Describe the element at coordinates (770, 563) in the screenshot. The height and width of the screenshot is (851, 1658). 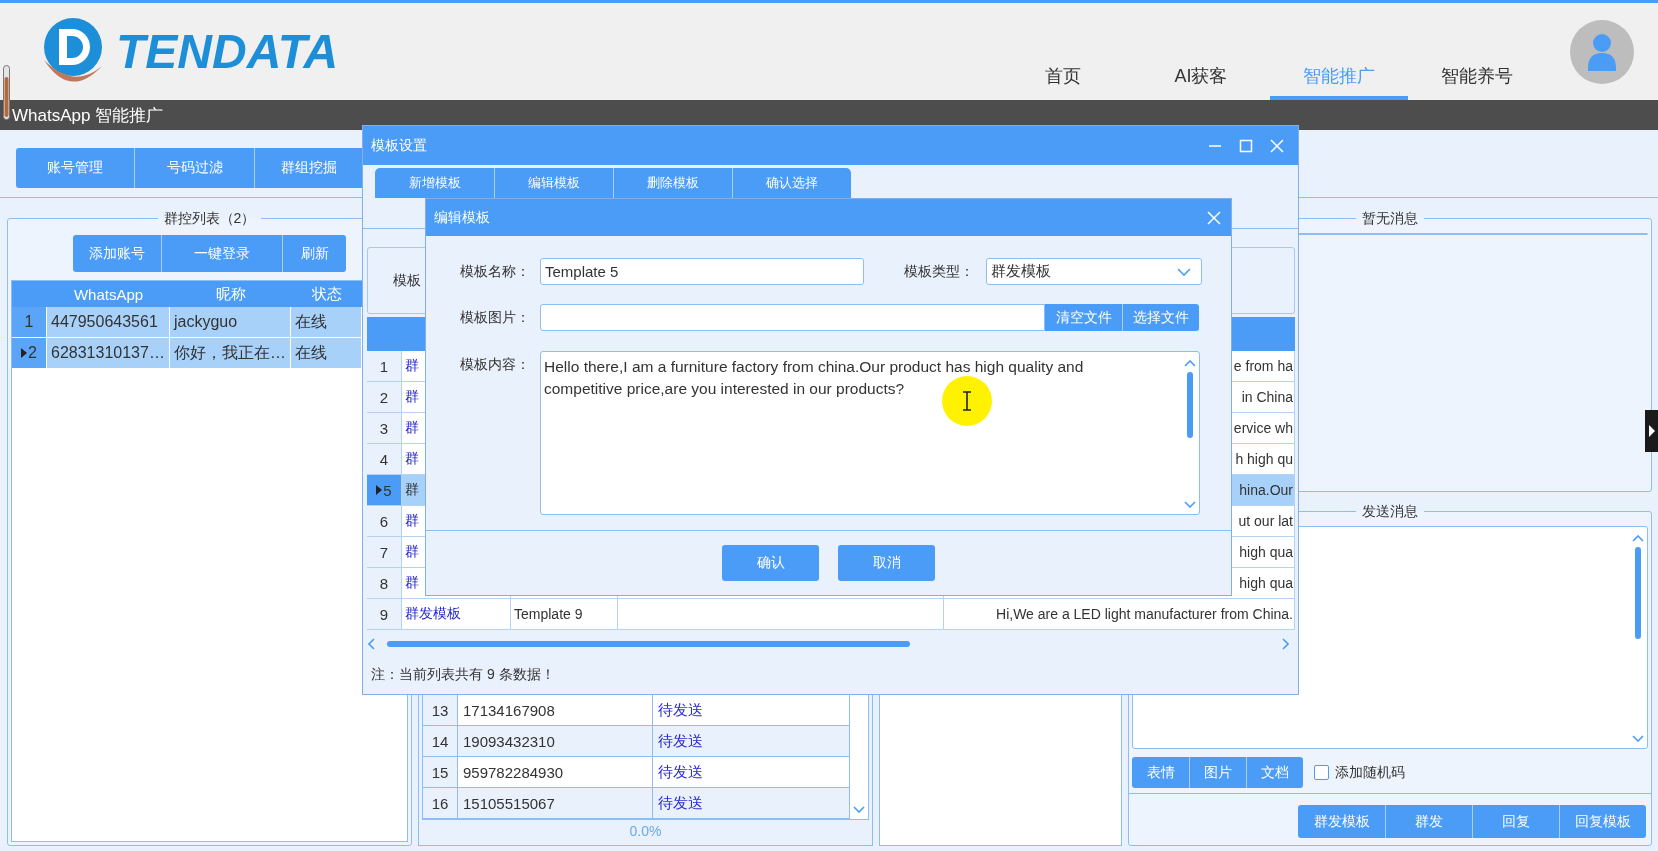
I see `dialog-button: 确认` at that location.